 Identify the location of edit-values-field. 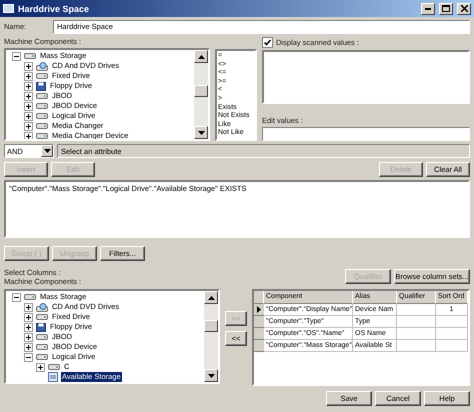
(366, 134).